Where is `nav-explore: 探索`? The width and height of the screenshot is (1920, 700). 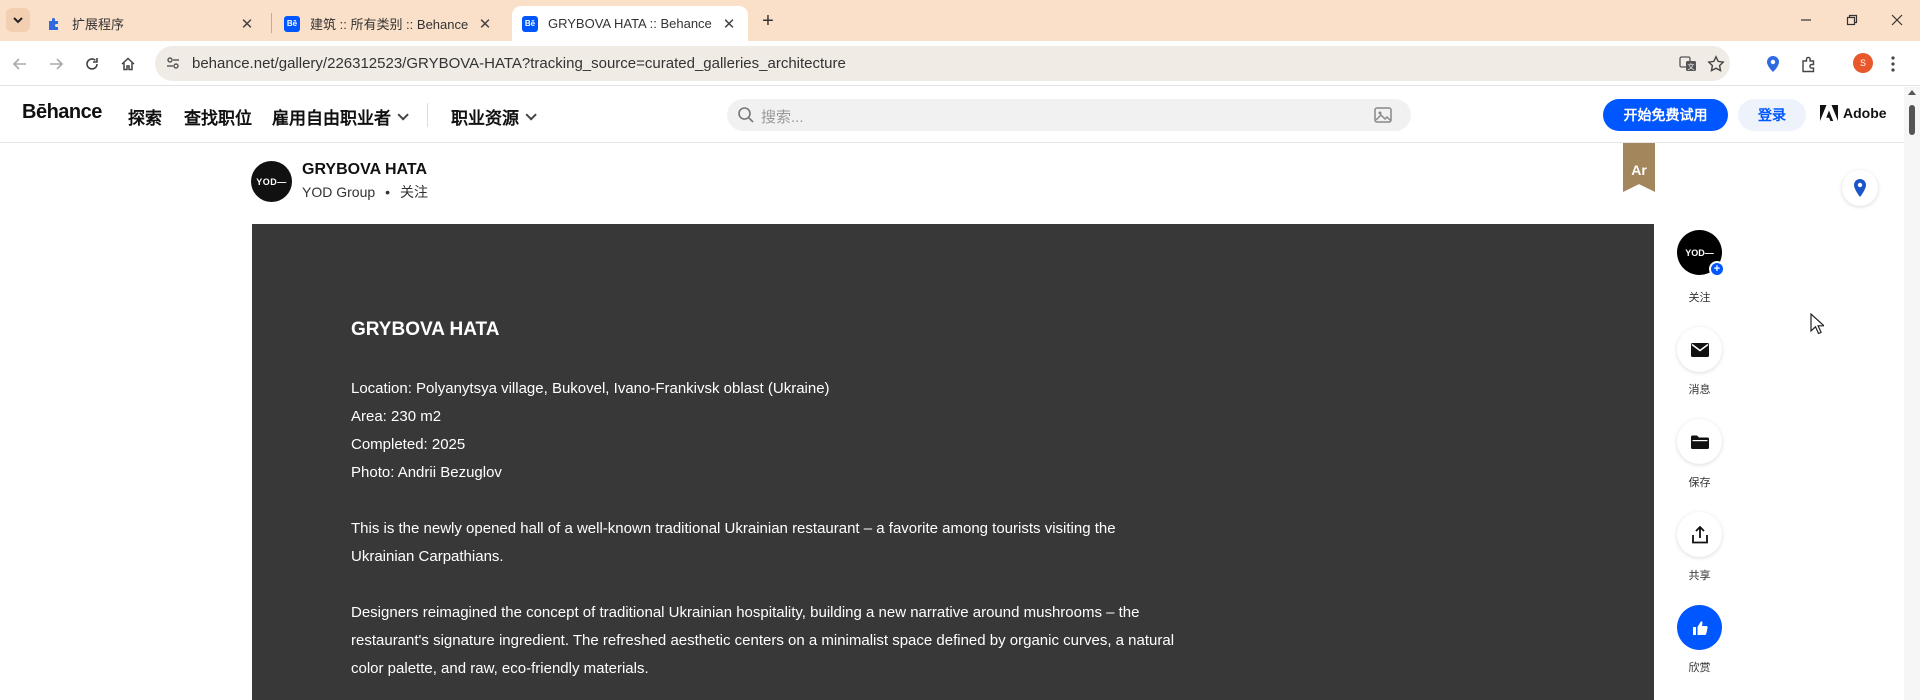 nav-explore: 探索 is located at coordinates (145, 116).